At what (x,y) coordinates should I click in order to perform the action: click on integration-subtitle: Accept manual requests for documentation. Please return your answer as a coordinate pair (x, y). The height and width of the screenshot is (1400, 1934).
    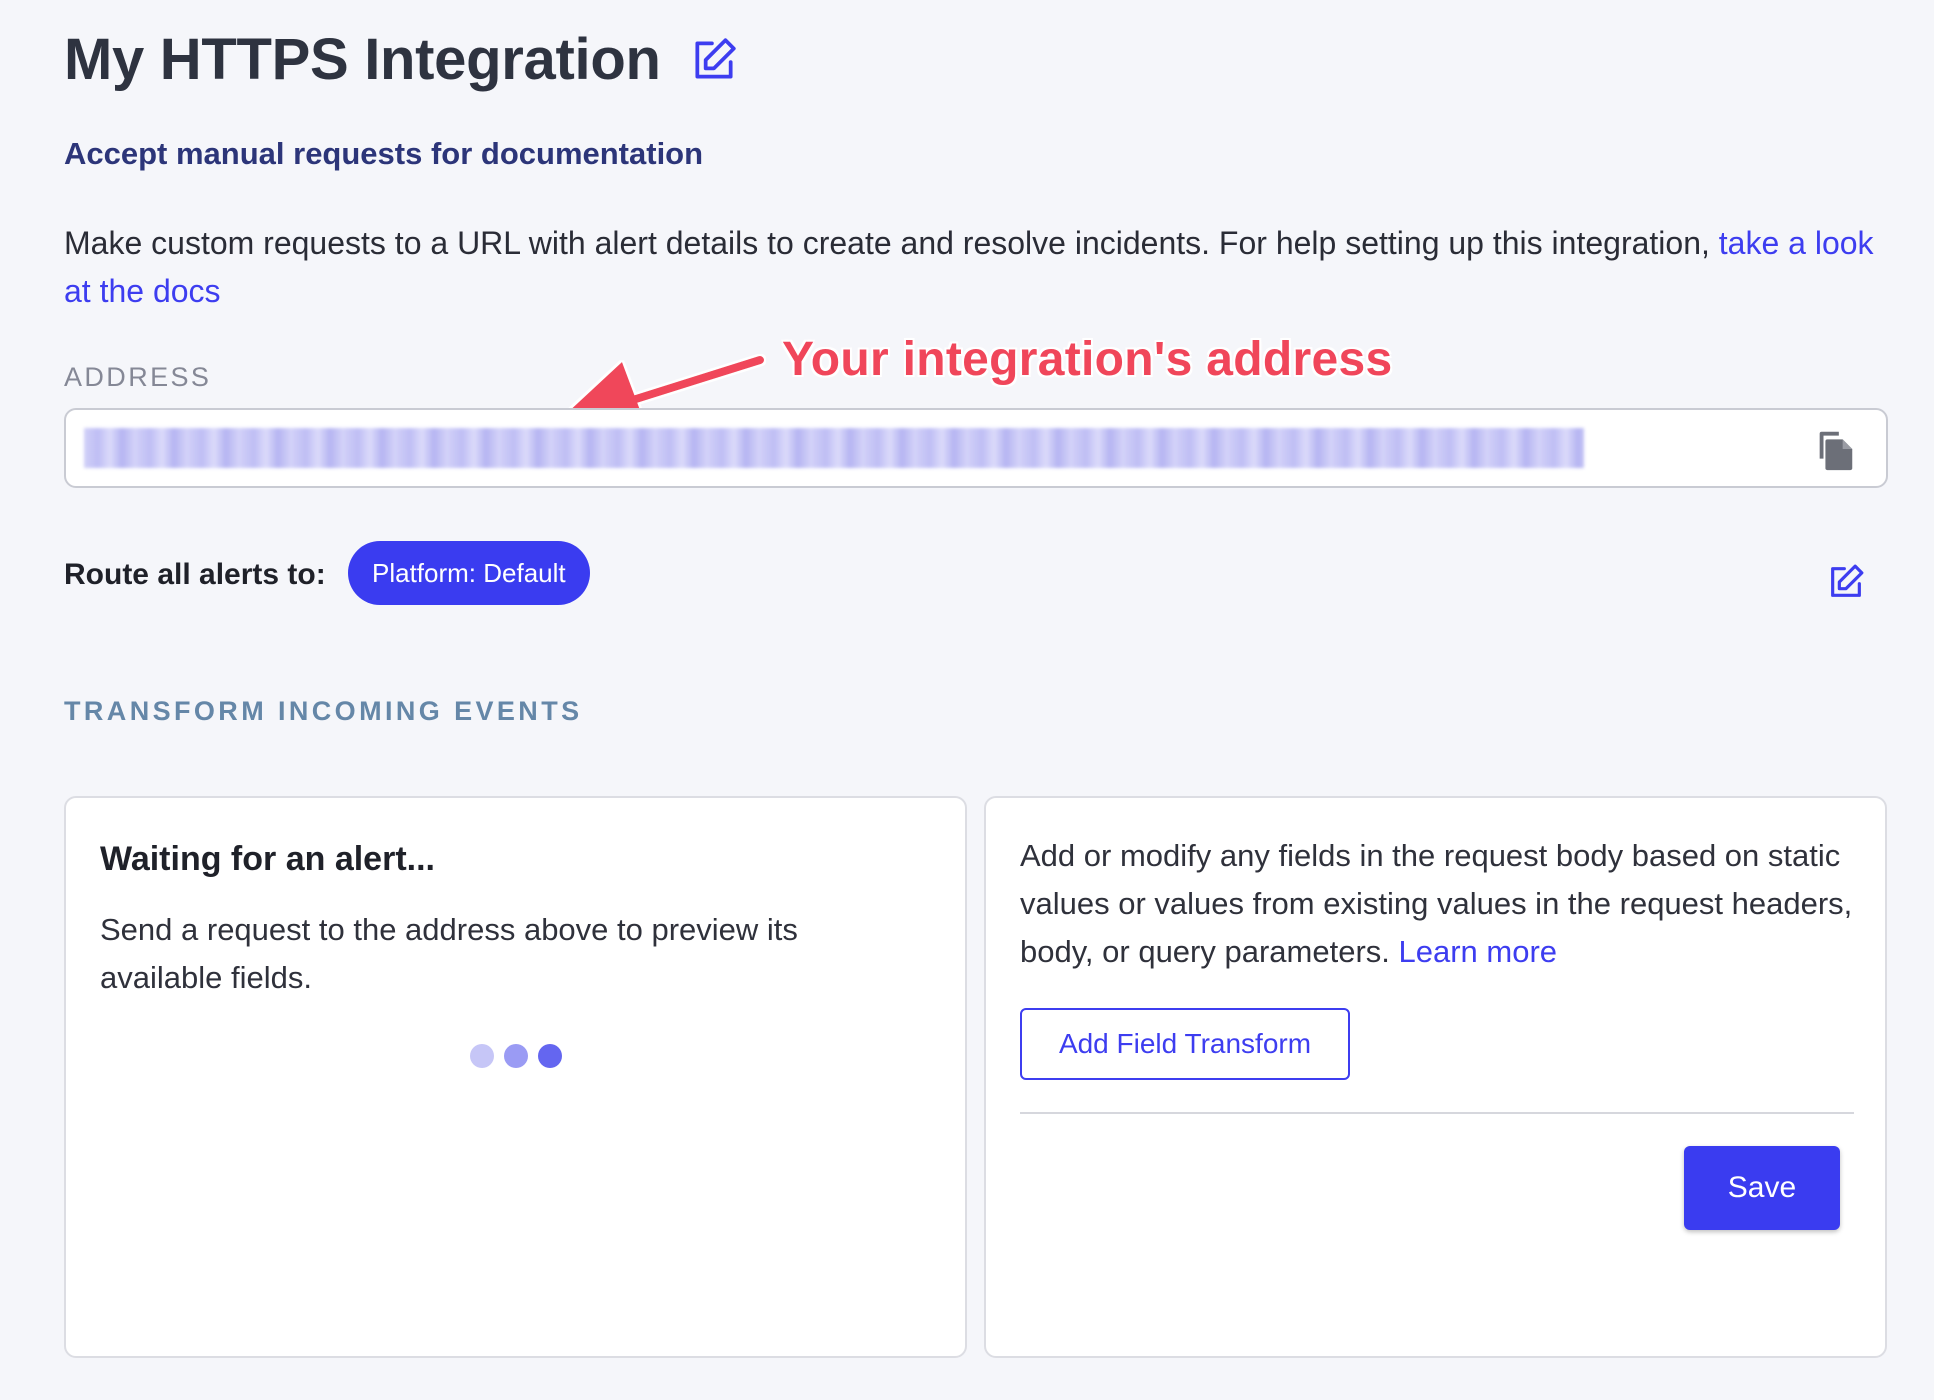
    Looking at the image, I should click on (384, 153).